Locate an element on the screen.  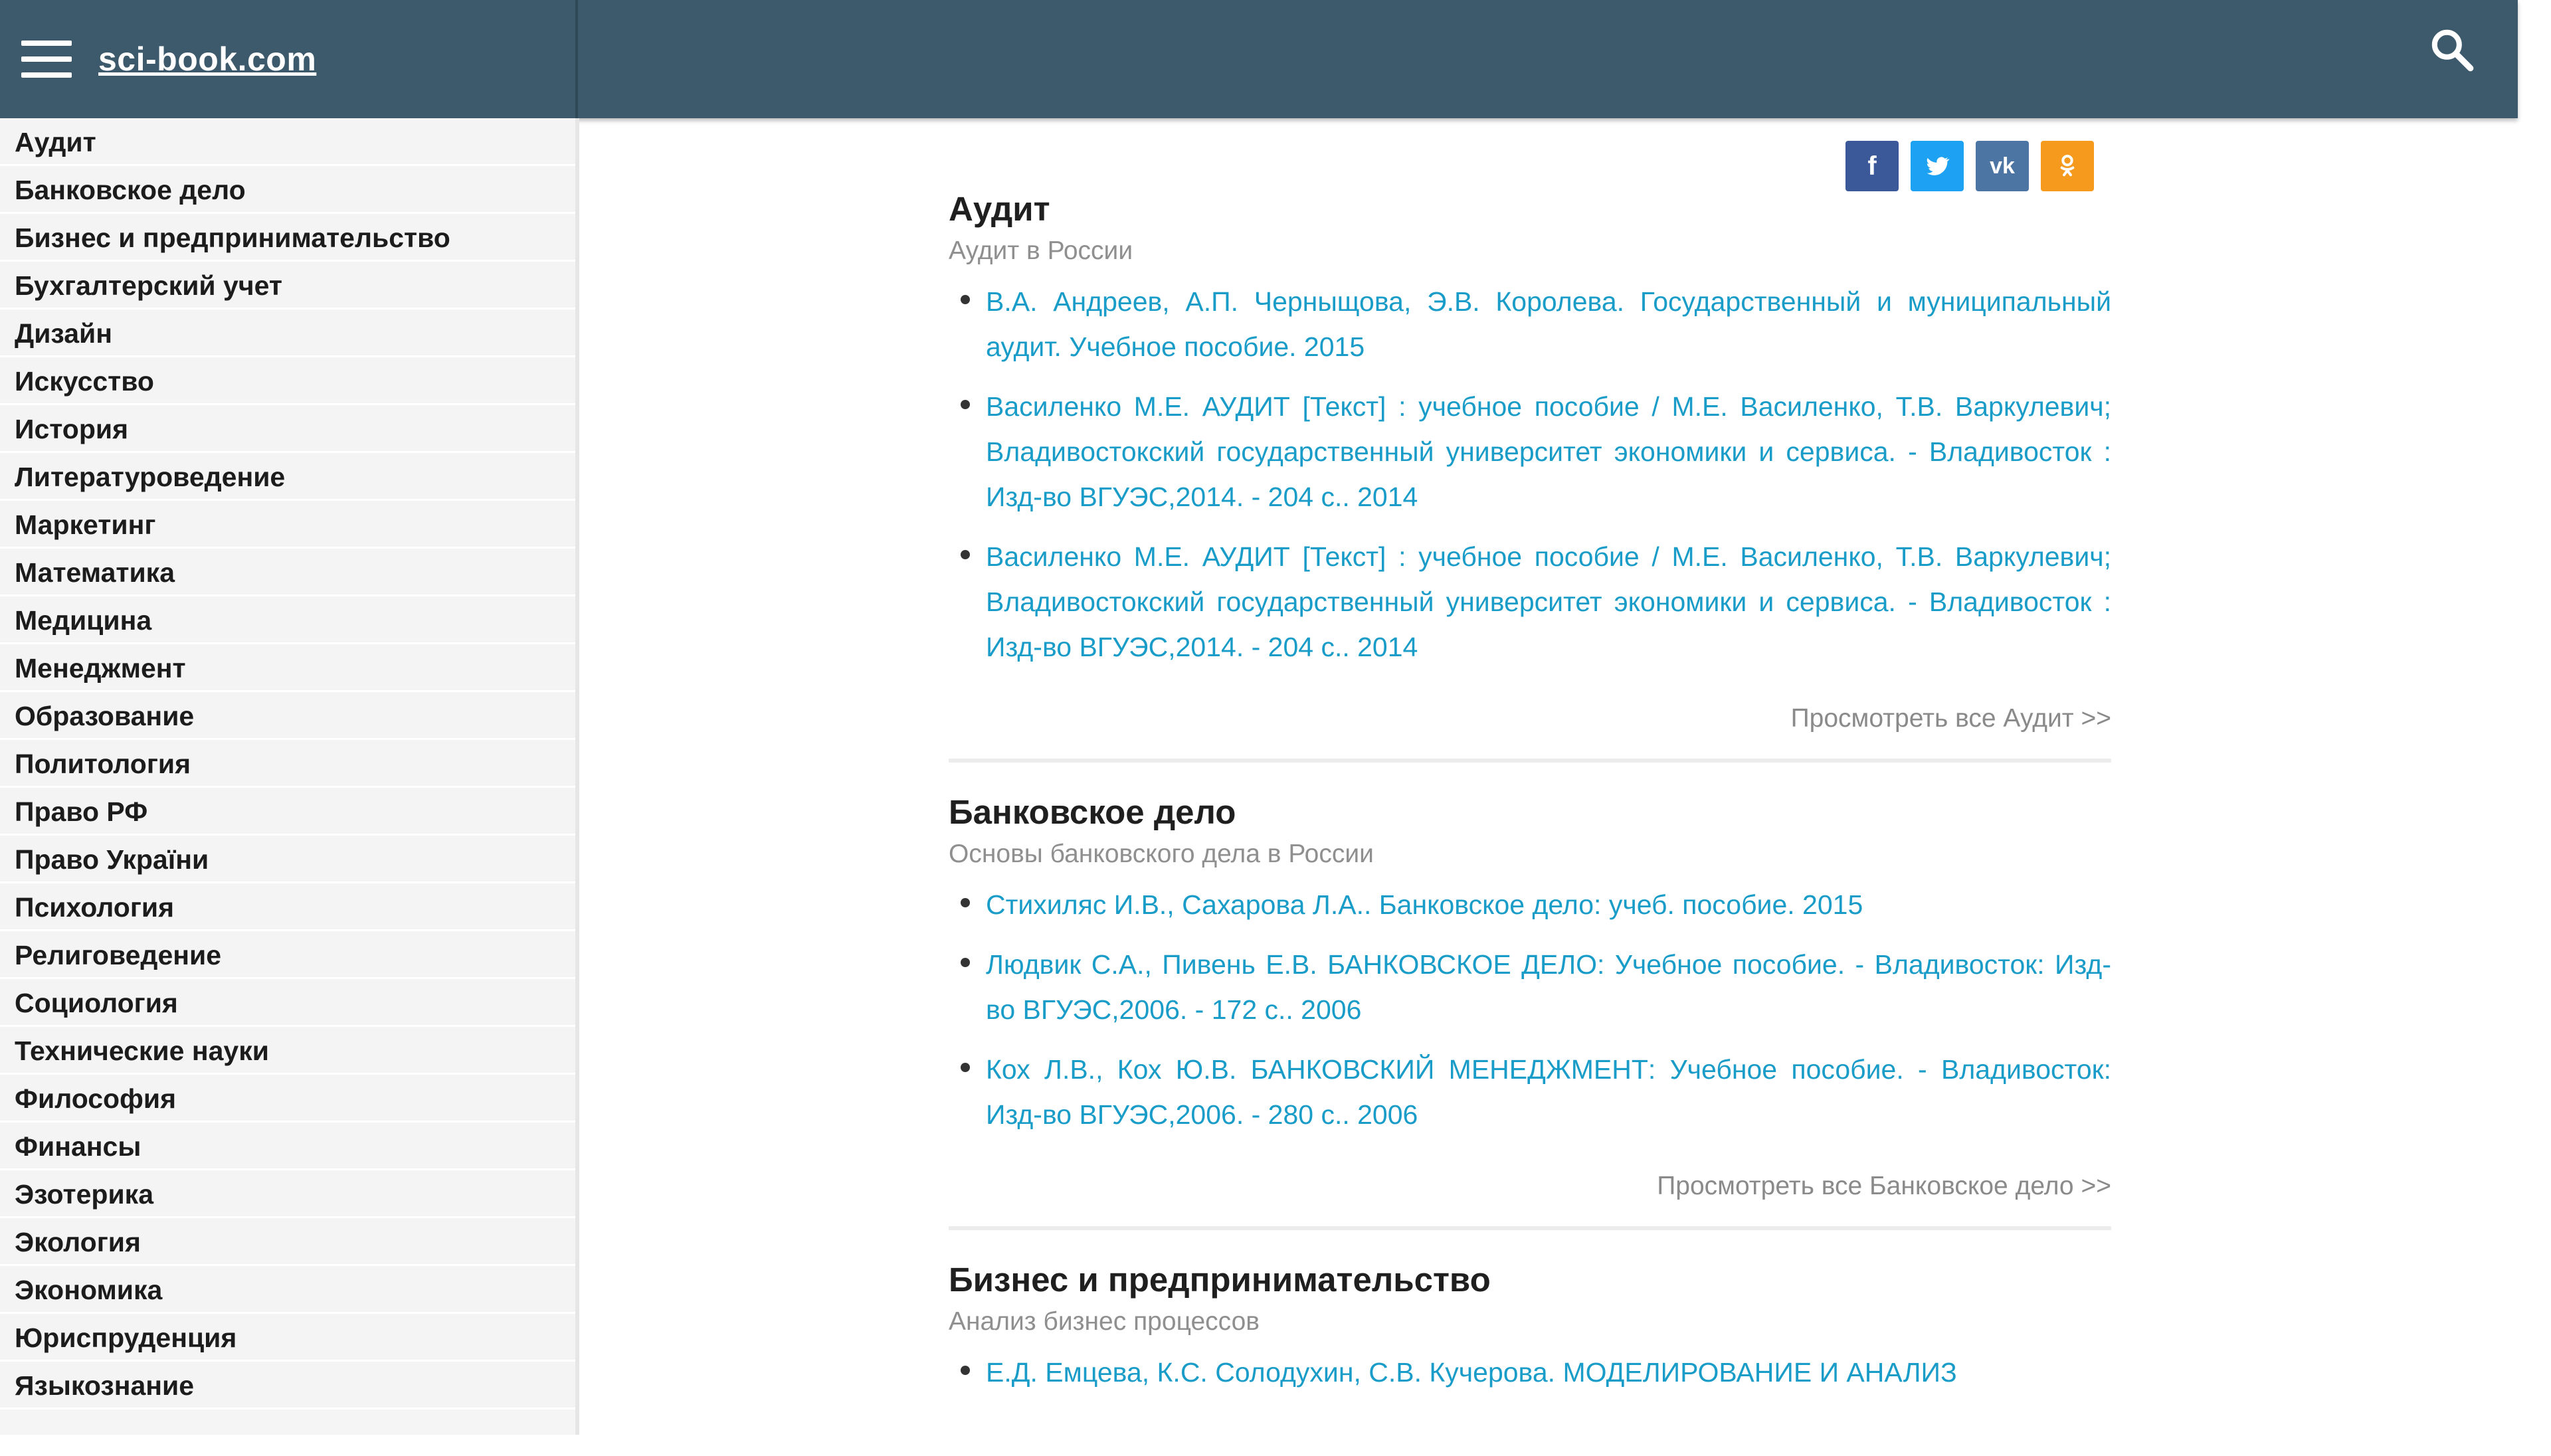
sidebar-category-item: История is located at coordinates (287, 429).